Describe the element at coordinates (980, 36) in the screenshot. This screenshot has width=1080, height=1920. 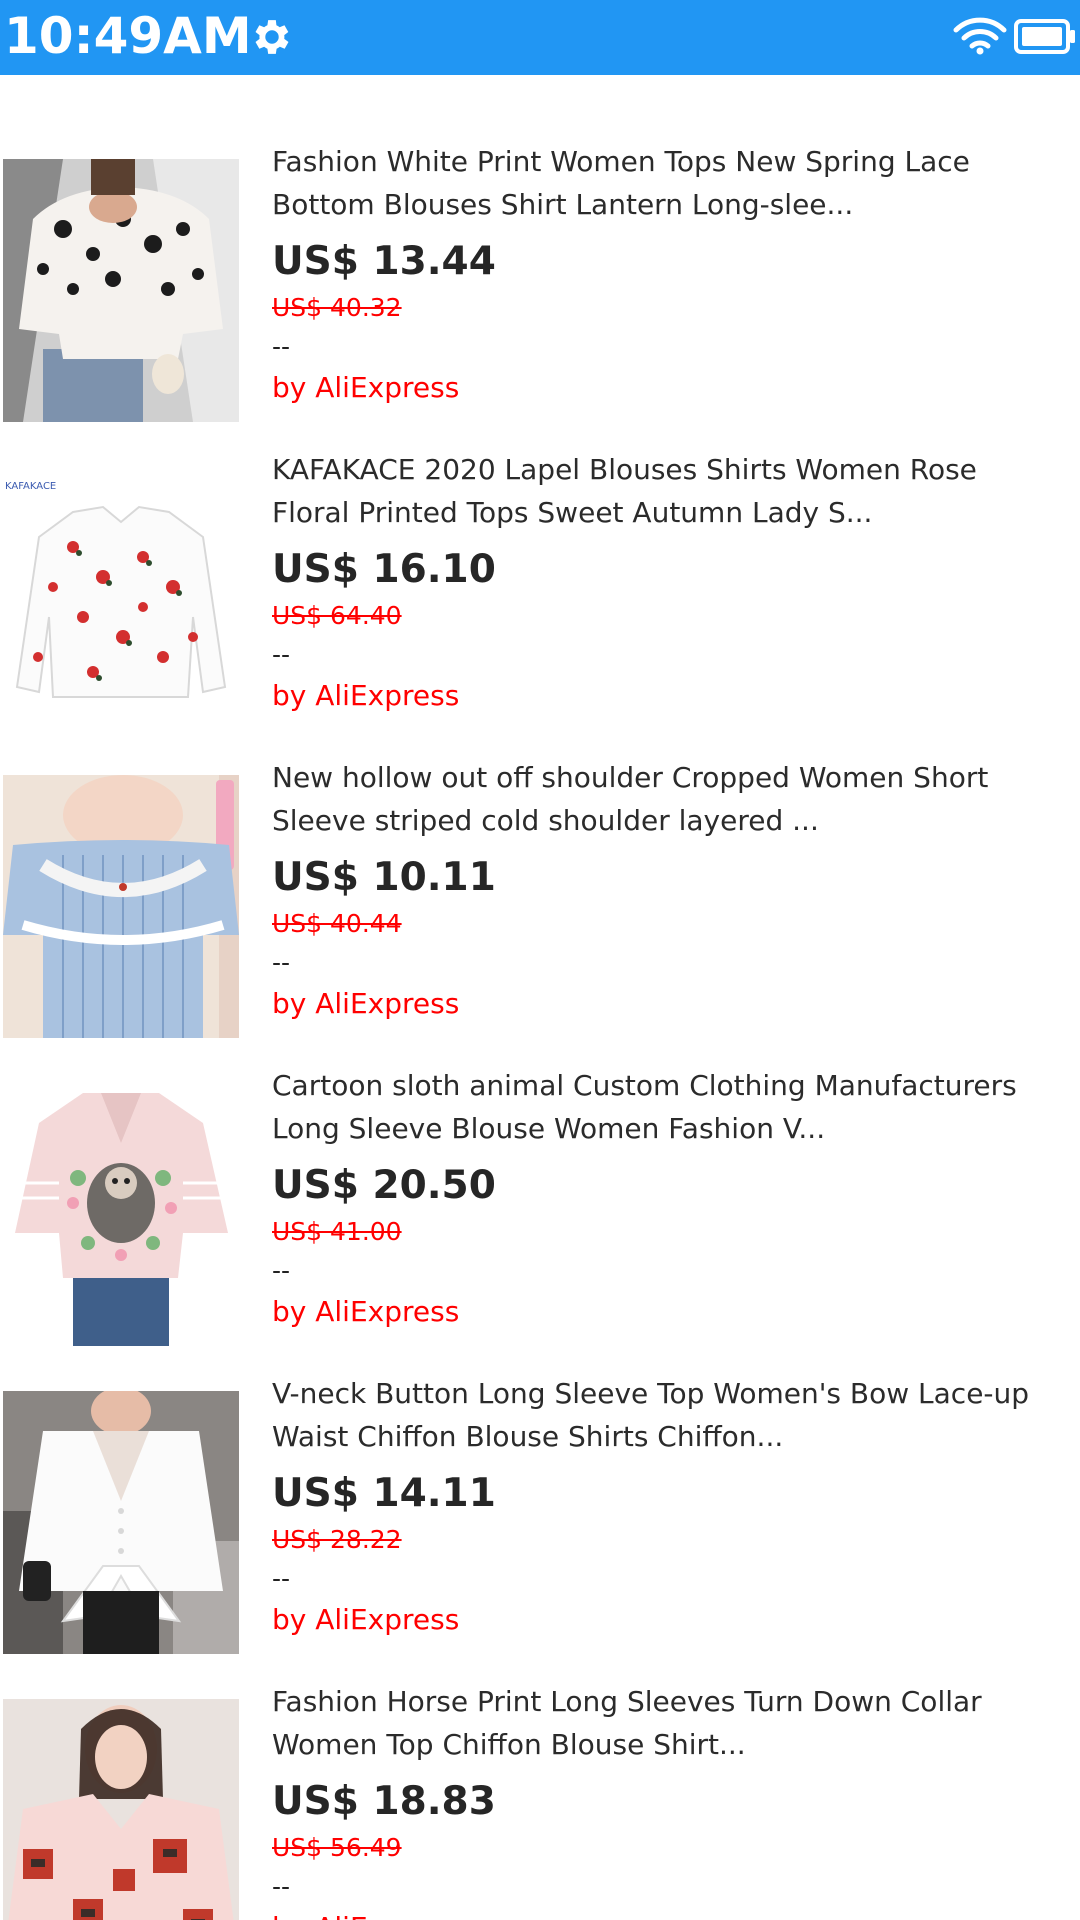
I see `wifi-icon` at that location.